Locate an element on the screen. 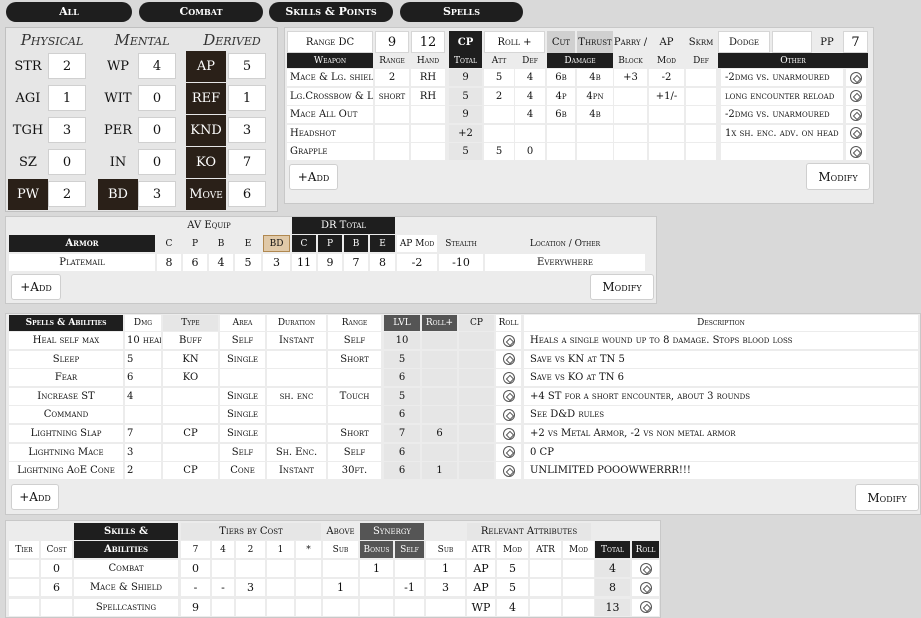  weapon-thrust: 4pn is located at coordinates (595, 96).